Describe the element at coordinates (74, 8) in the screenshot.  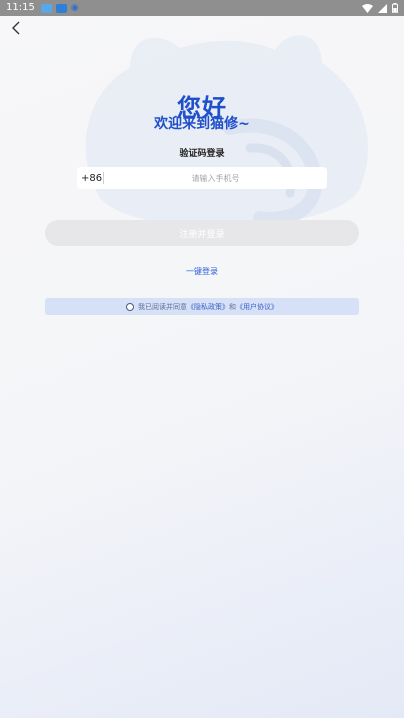
I see `eye-icon: ◉` at that location.